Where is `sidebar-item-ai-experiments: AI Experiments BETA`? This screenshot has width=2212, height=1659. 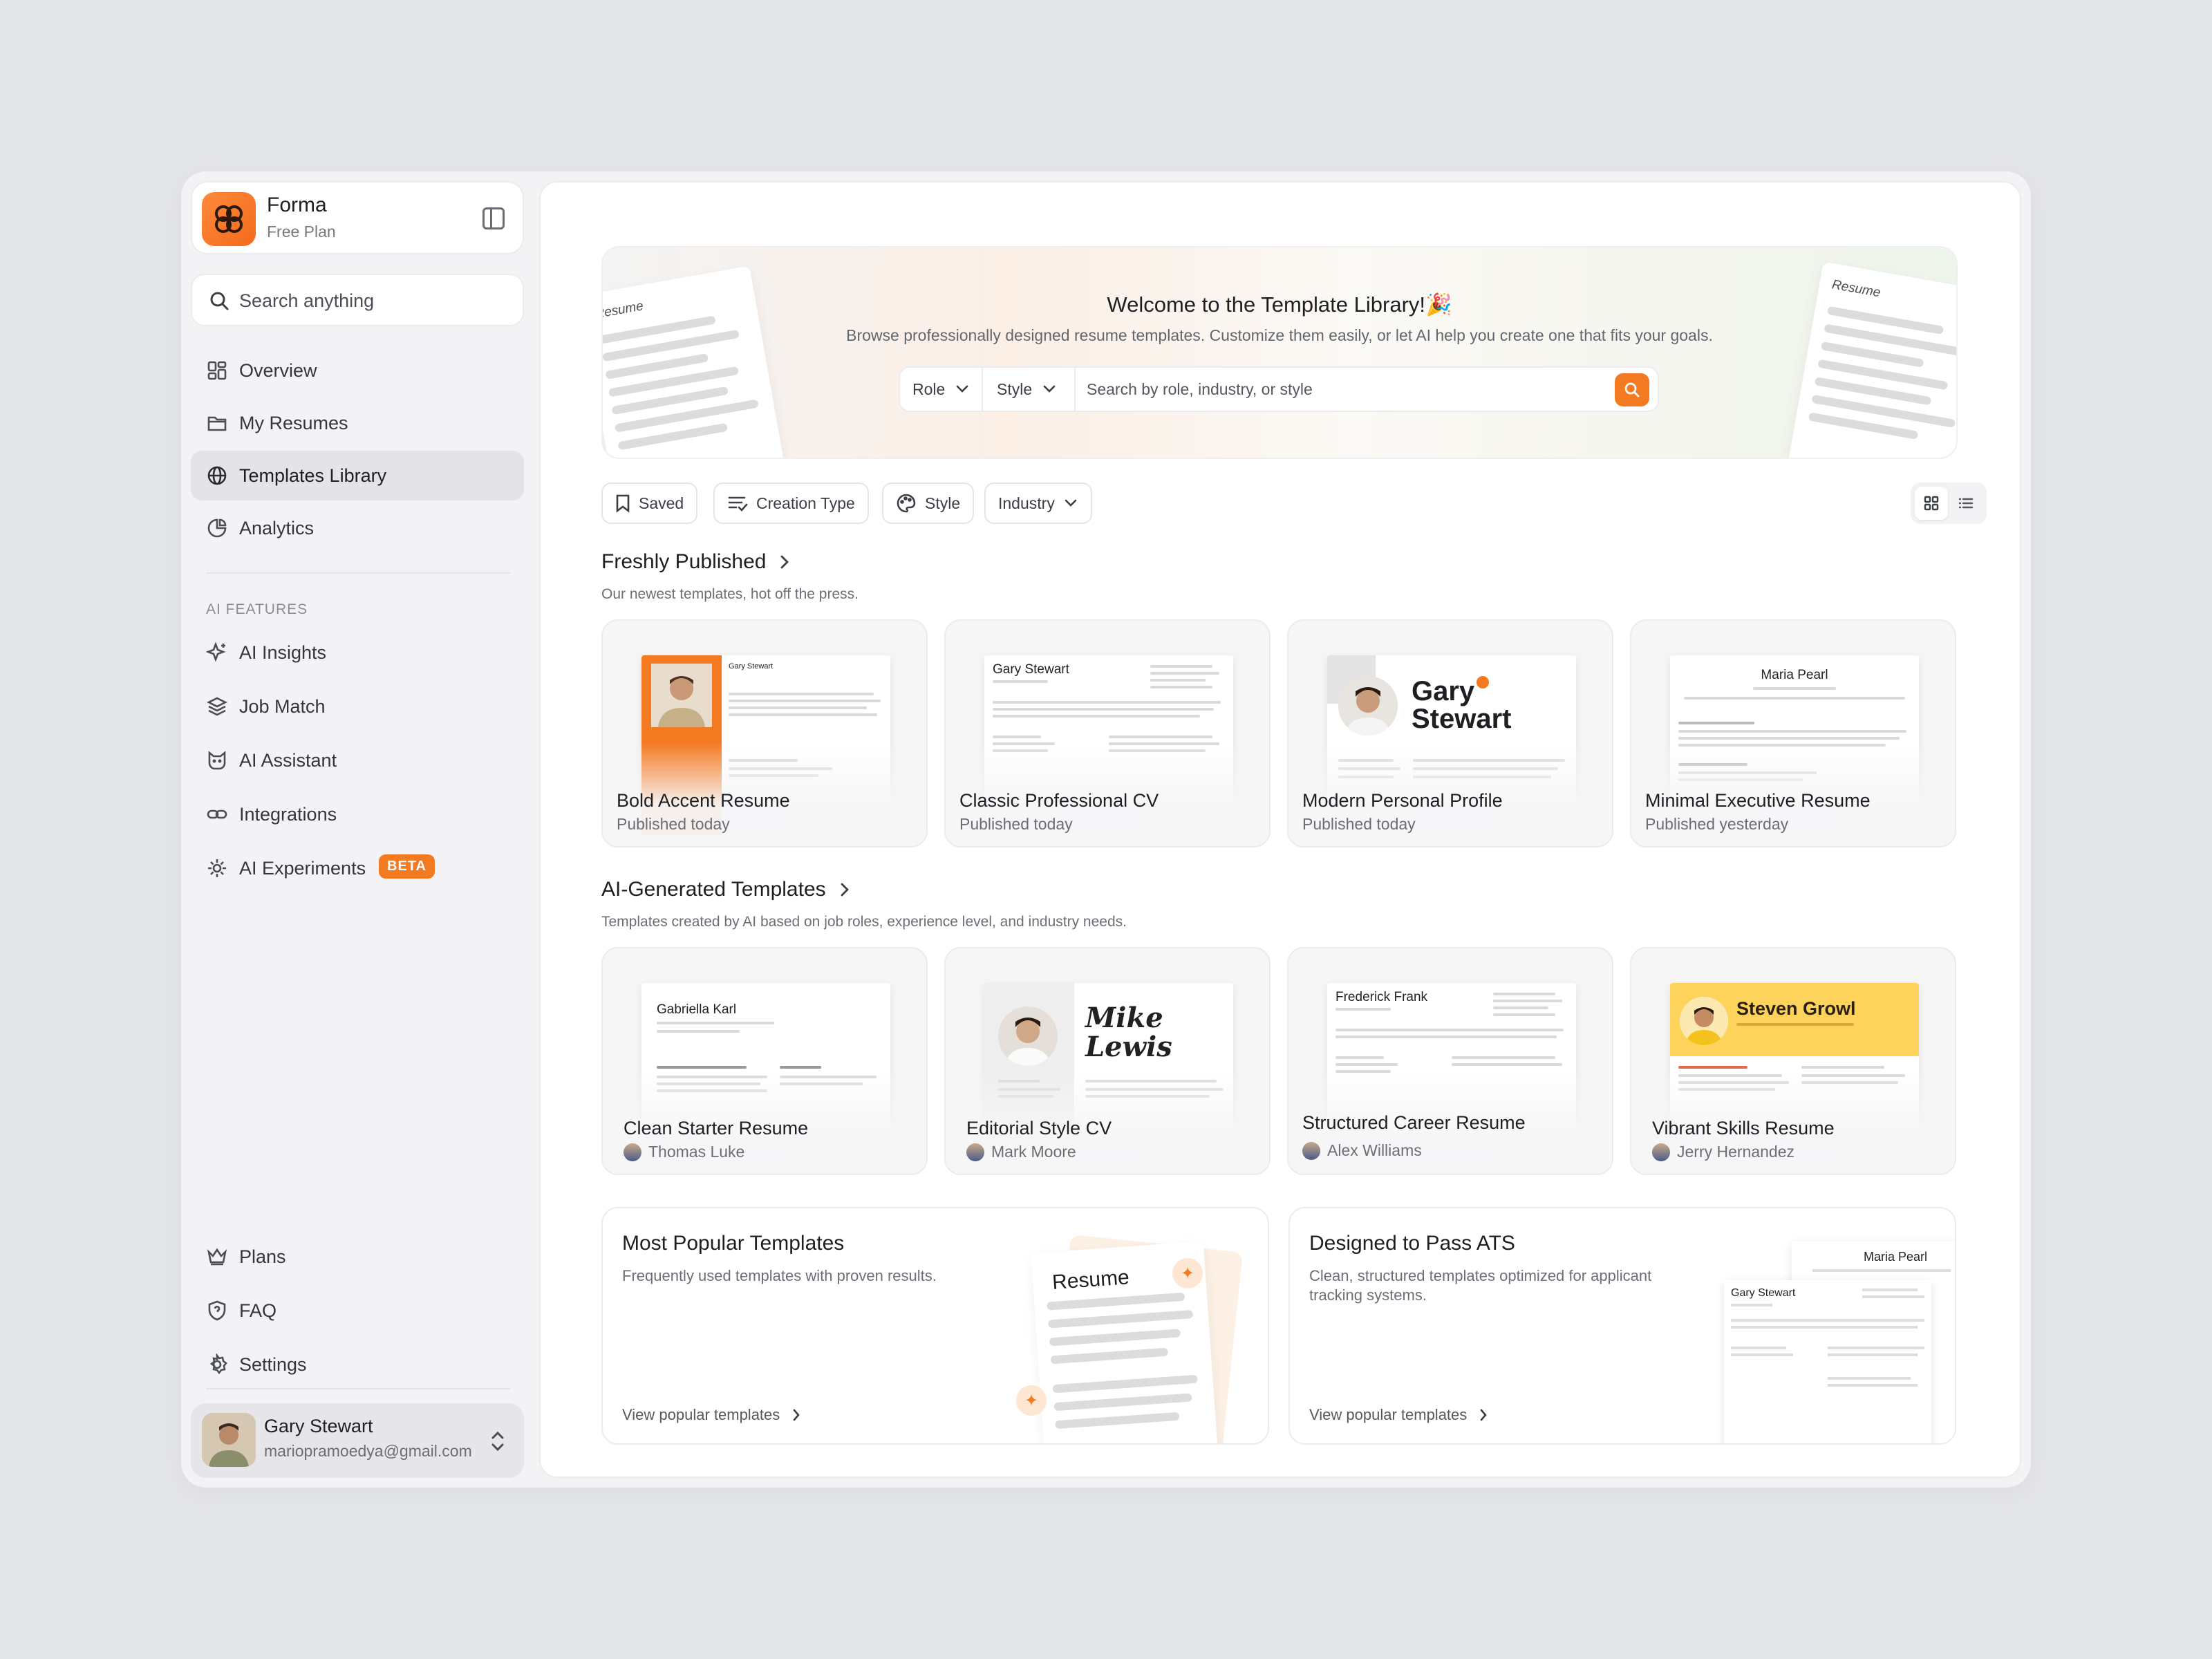
sidebar-item-ai-experiments: AI Experiments BETA is located at coordinates (357, 868).